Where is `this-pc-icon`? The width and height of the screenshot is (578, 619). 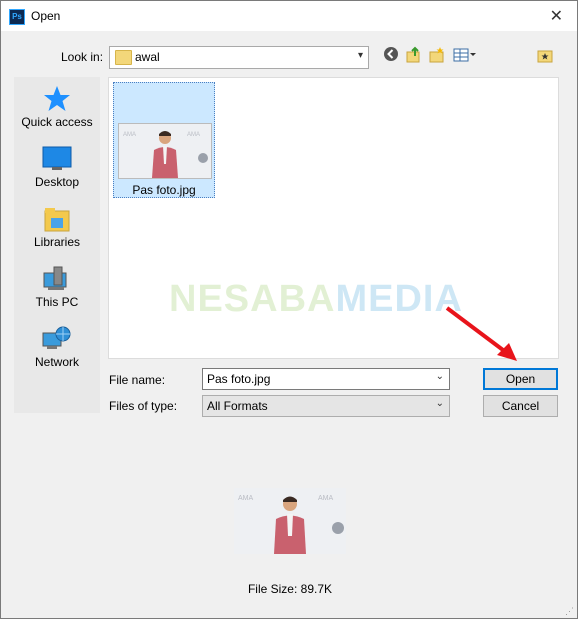
this-pc-icon is located at coordinates (57, 278).